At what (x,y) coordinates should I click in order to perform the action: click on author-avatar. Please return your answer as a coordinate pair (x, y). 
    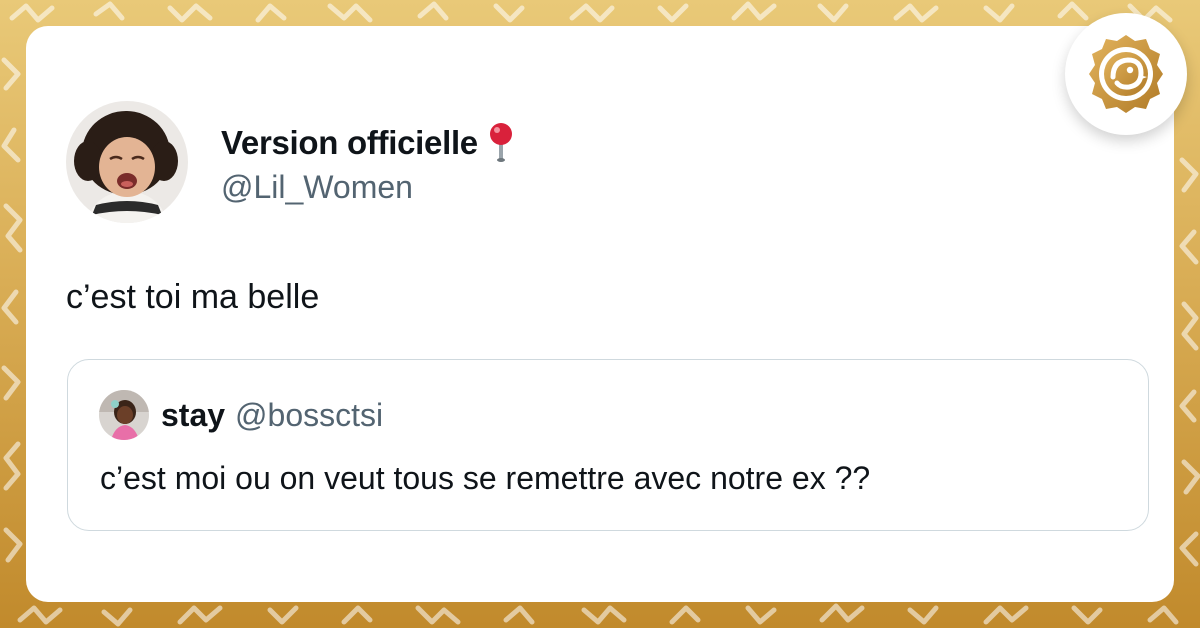
    Looking at the image, I should click on (127, 162).